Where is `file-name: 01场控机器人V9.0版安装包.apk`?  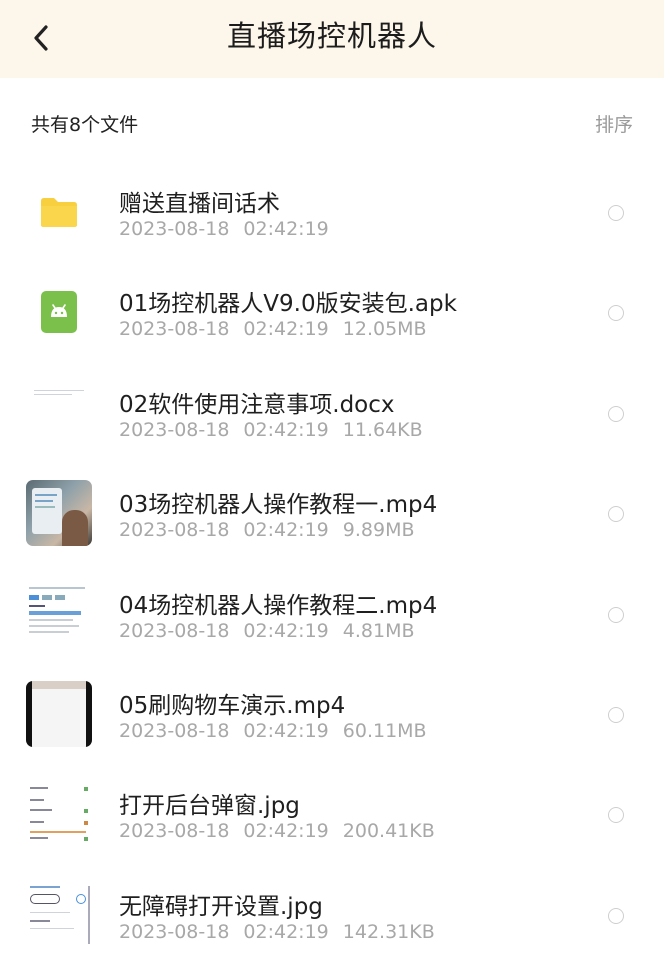 file-name: 01场控机器人V9.0版安装包.apk is located at coordinates (288, 304).